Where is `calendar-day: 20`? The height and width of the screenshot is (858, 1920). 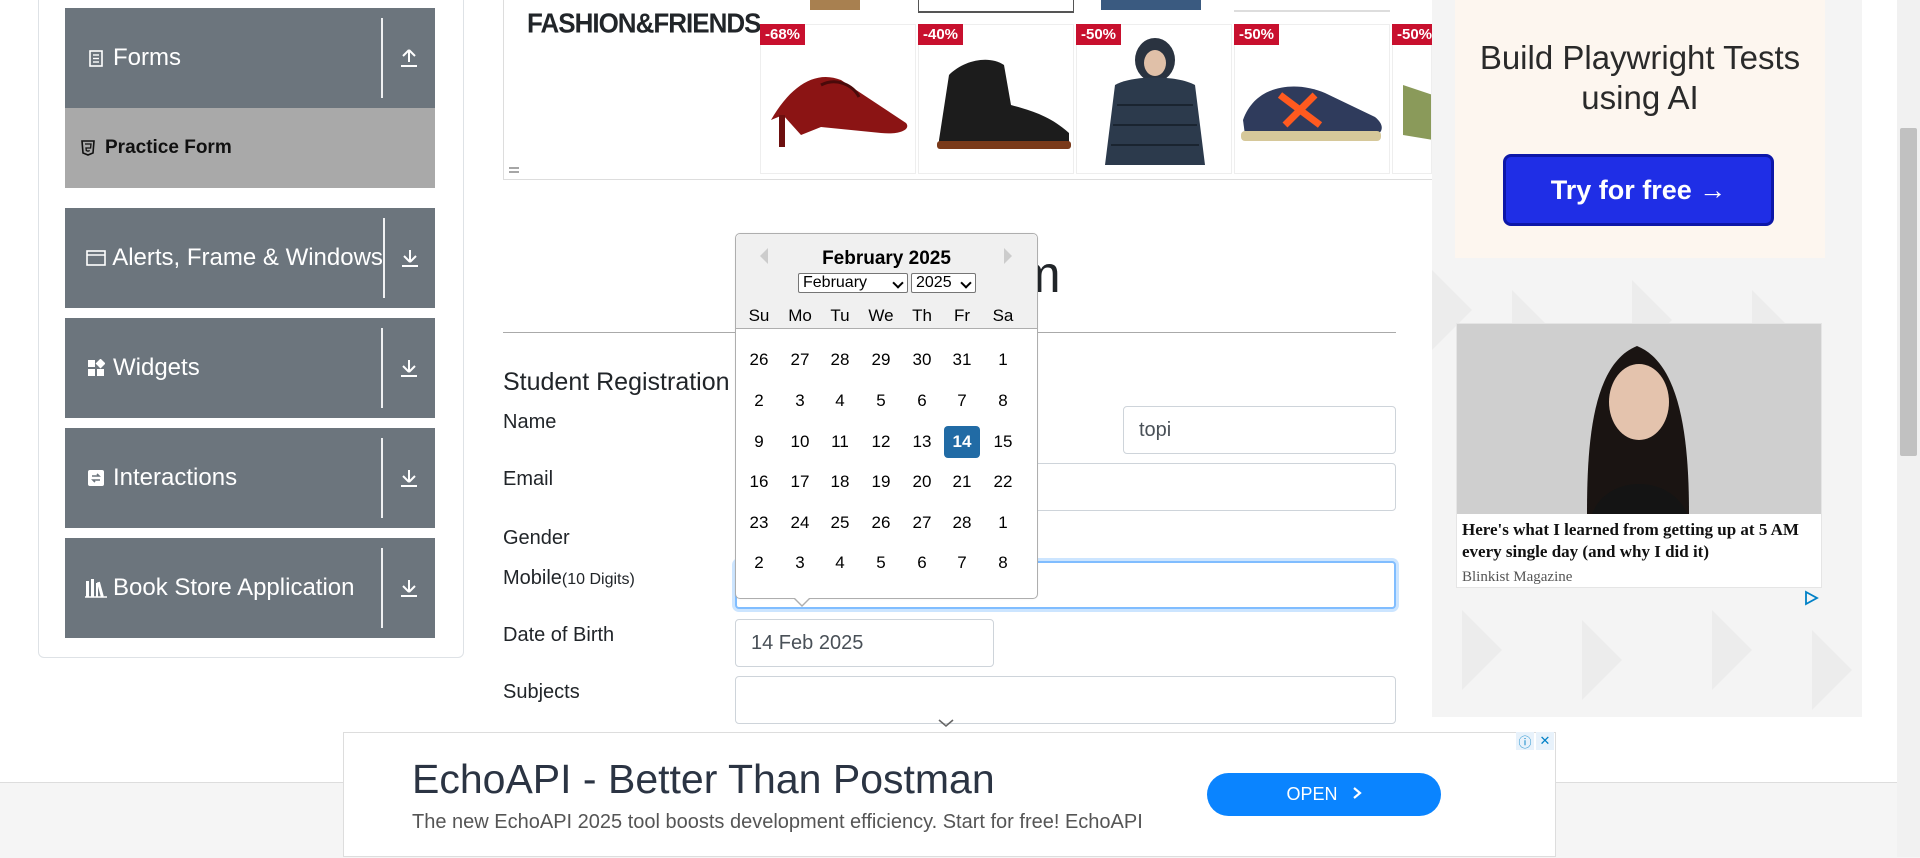
calendar-day: 20 is located at coordinates (922, 482).